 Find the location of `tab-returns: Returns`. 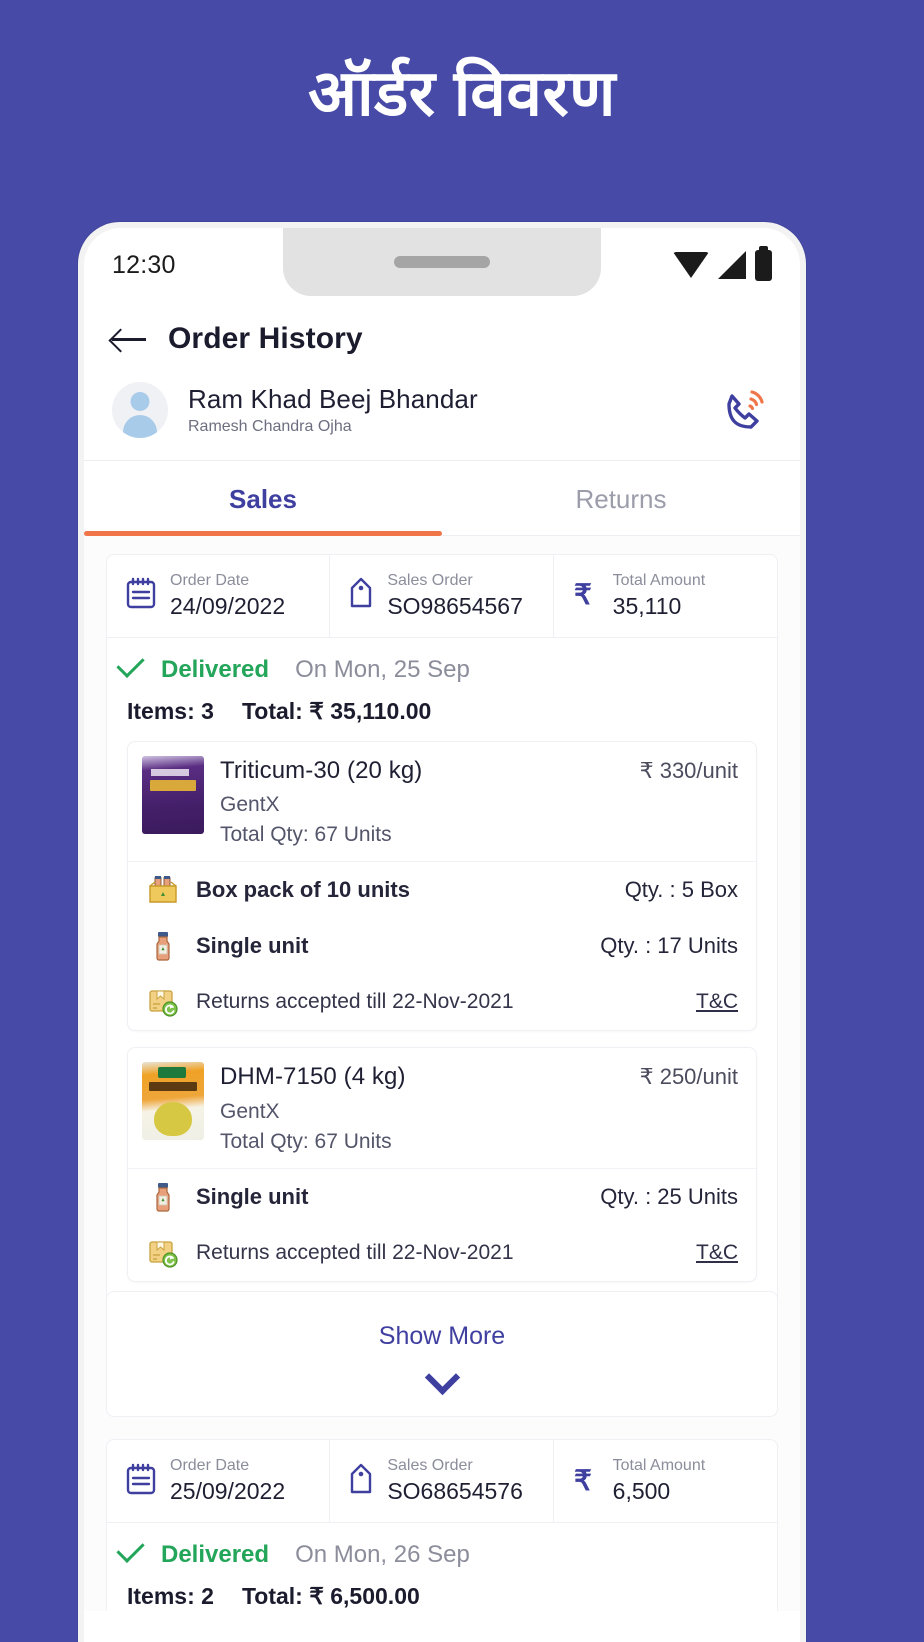

tab-returns: Returns is located at coordinates (621, 498).